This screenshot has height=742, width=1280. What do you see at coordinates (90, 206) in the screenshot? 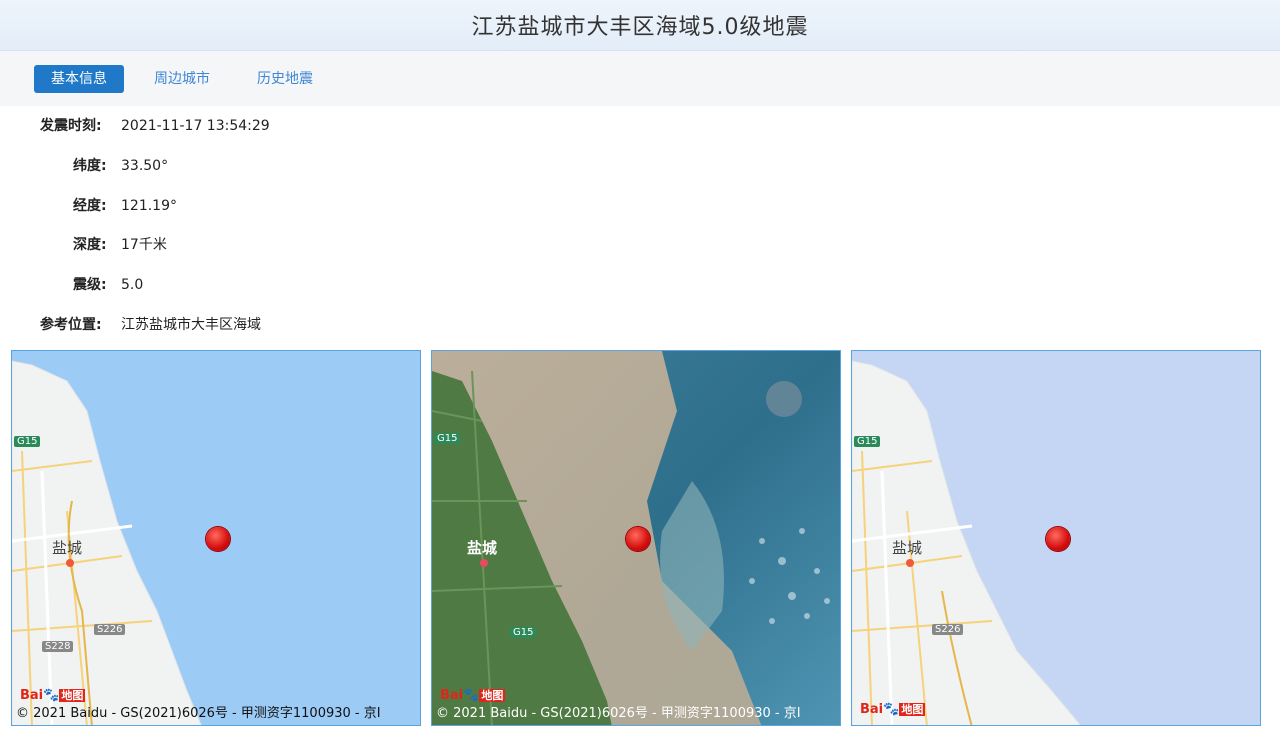
I see `info-label: 经度:` at bounding box center [90, 206].